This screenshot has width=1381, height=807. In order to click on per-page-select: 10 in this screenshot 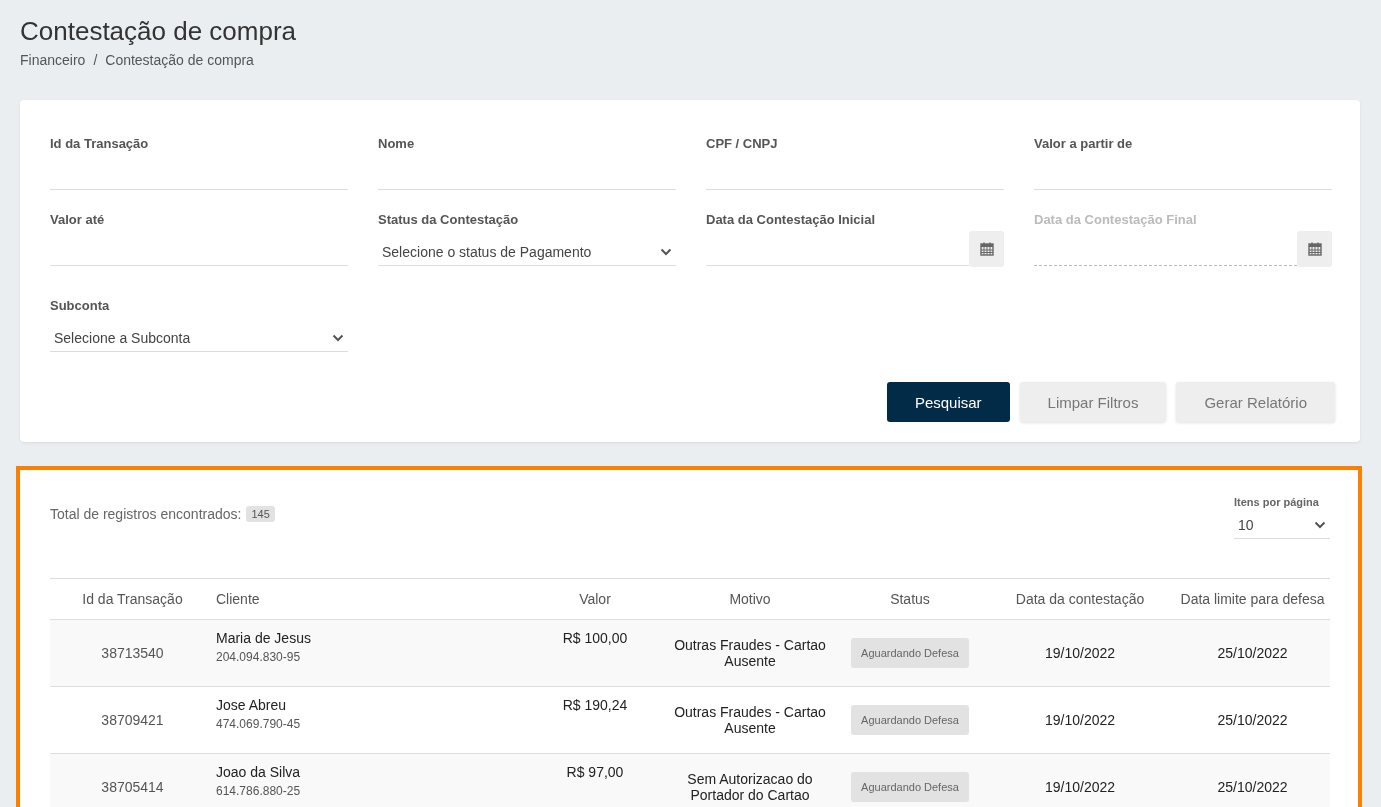, I will do `click(1282, 525)`.